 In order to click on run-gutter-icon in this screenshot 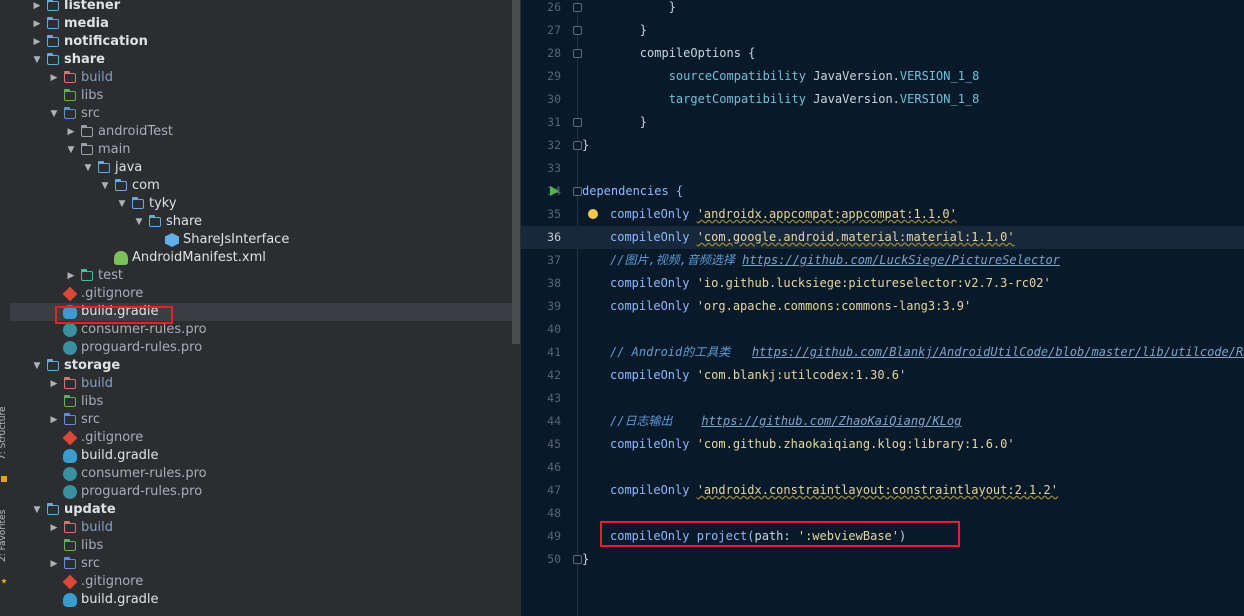, I will do `click(554, 191)`.